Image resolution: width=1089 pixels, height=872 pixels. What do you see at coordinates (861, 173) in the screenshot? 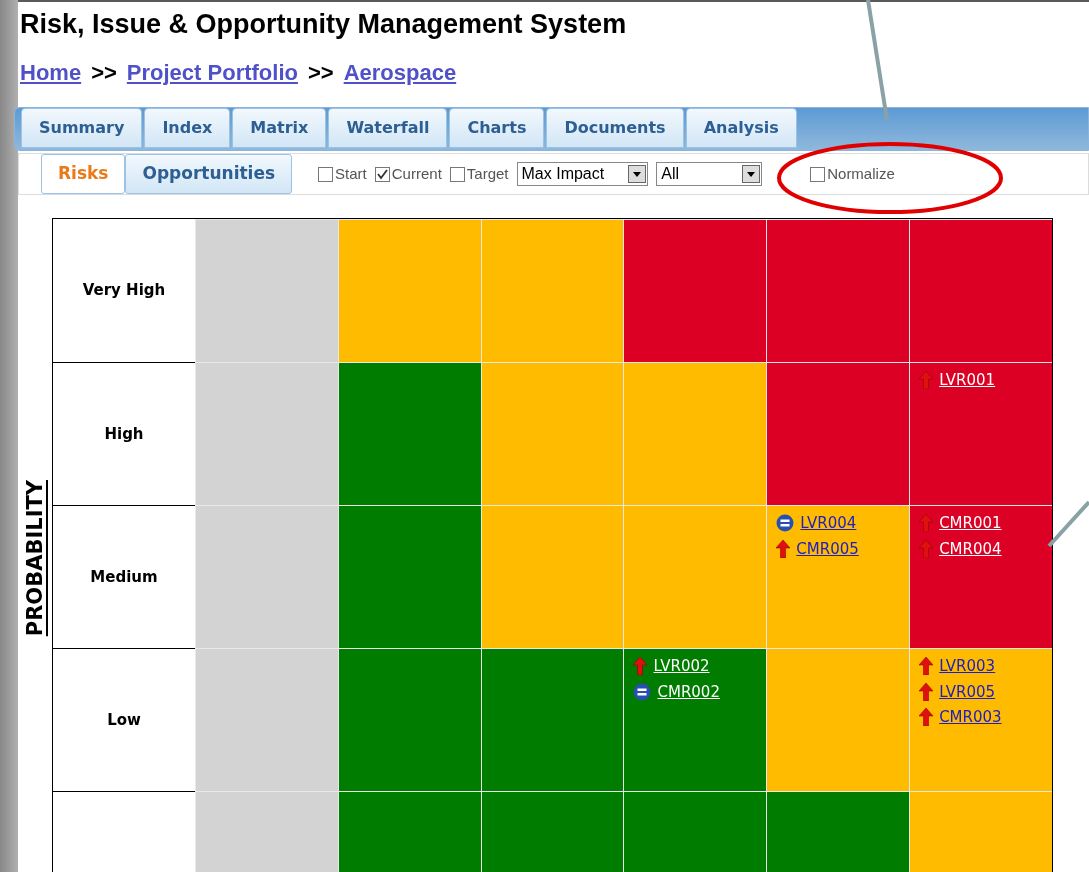
I see `checkbox-label: Normalize` at bounding box center [861, 173].